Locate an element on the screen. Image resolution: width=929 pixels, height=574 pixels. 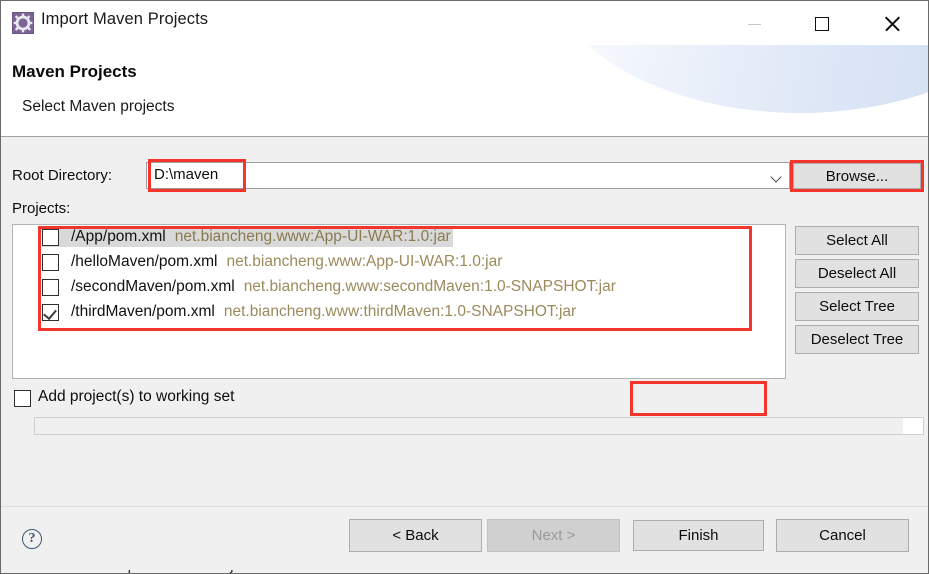
close-button is located at coordinates (892, 24).